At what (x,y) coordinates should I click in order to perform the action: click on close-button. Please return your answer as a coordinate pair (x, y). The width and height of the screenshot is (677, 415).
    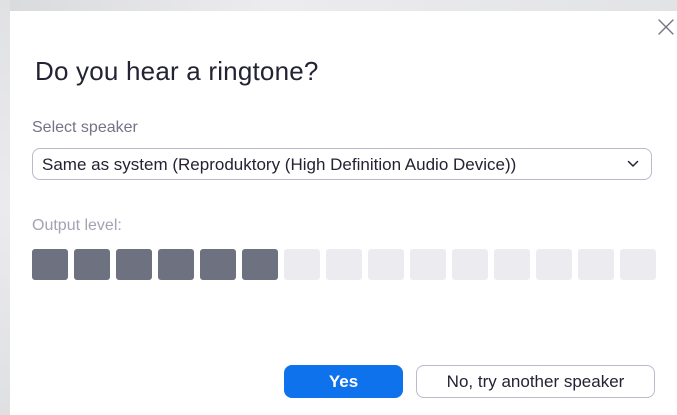
    Looking at the image, I should click on (666, 27).